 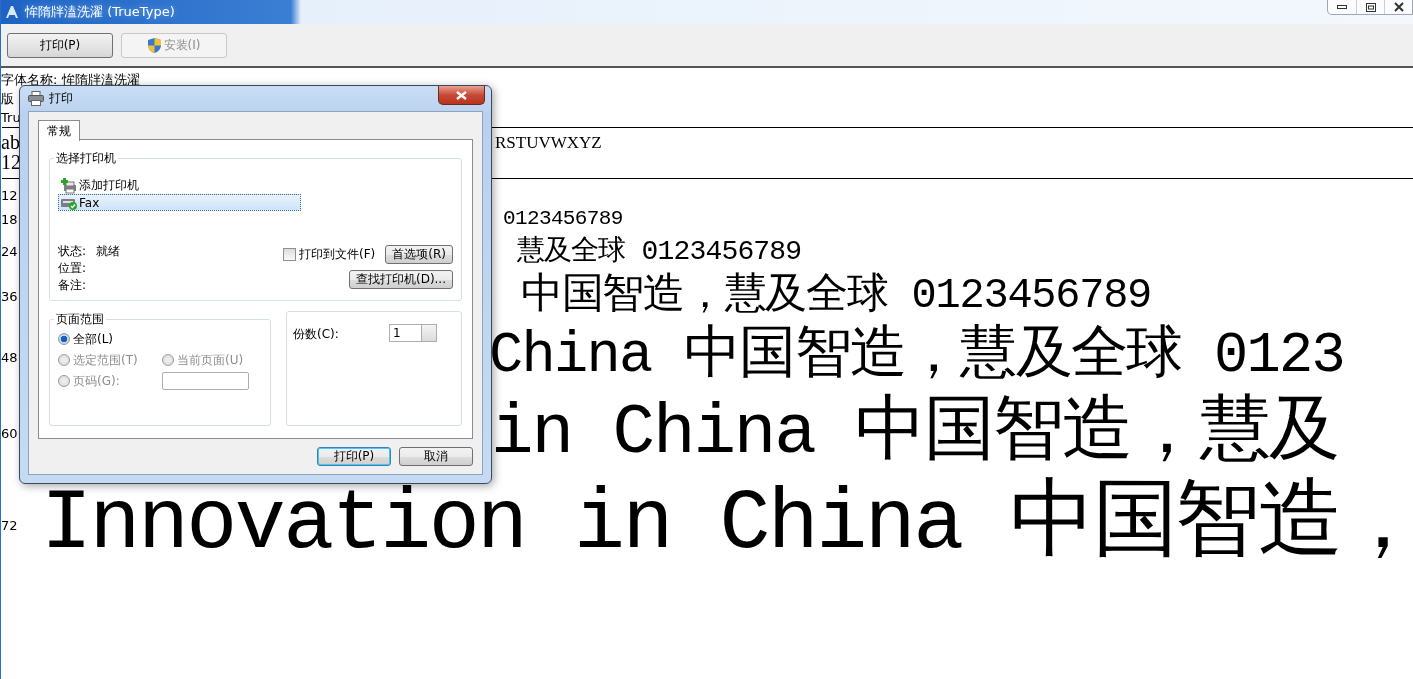 I want to click on close-button, so click(x=461, y=95).